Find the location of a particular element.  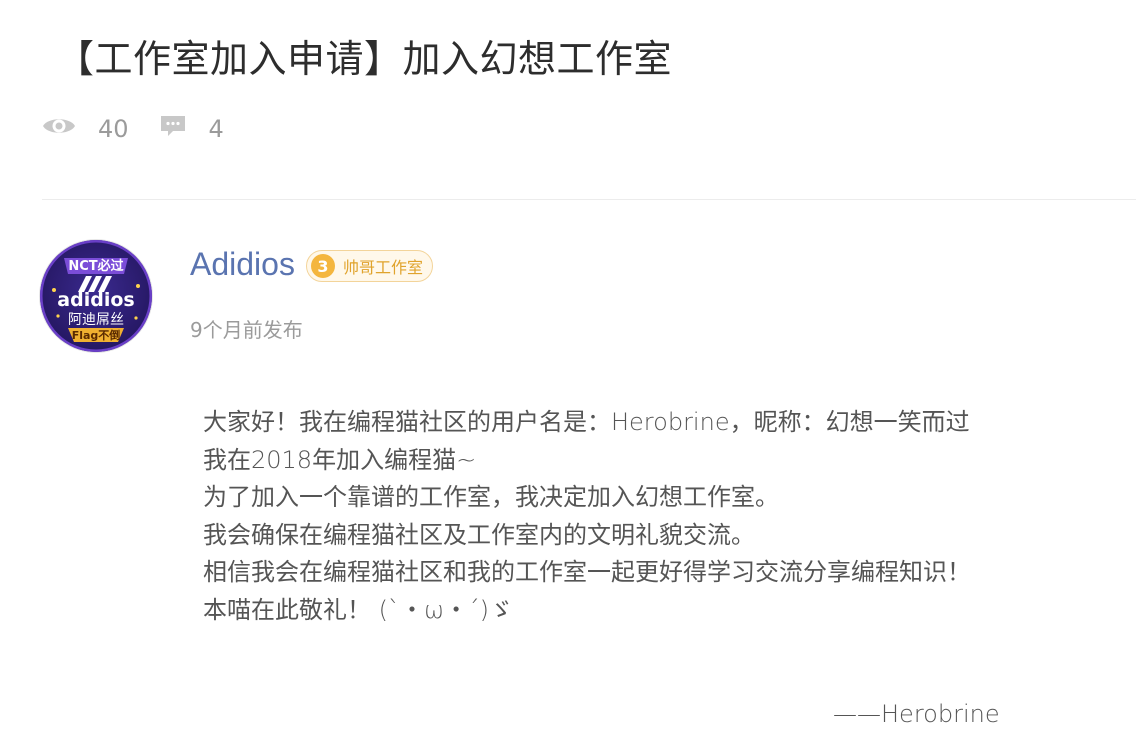

comment-count: 4 is located at coordinates (191, 129).